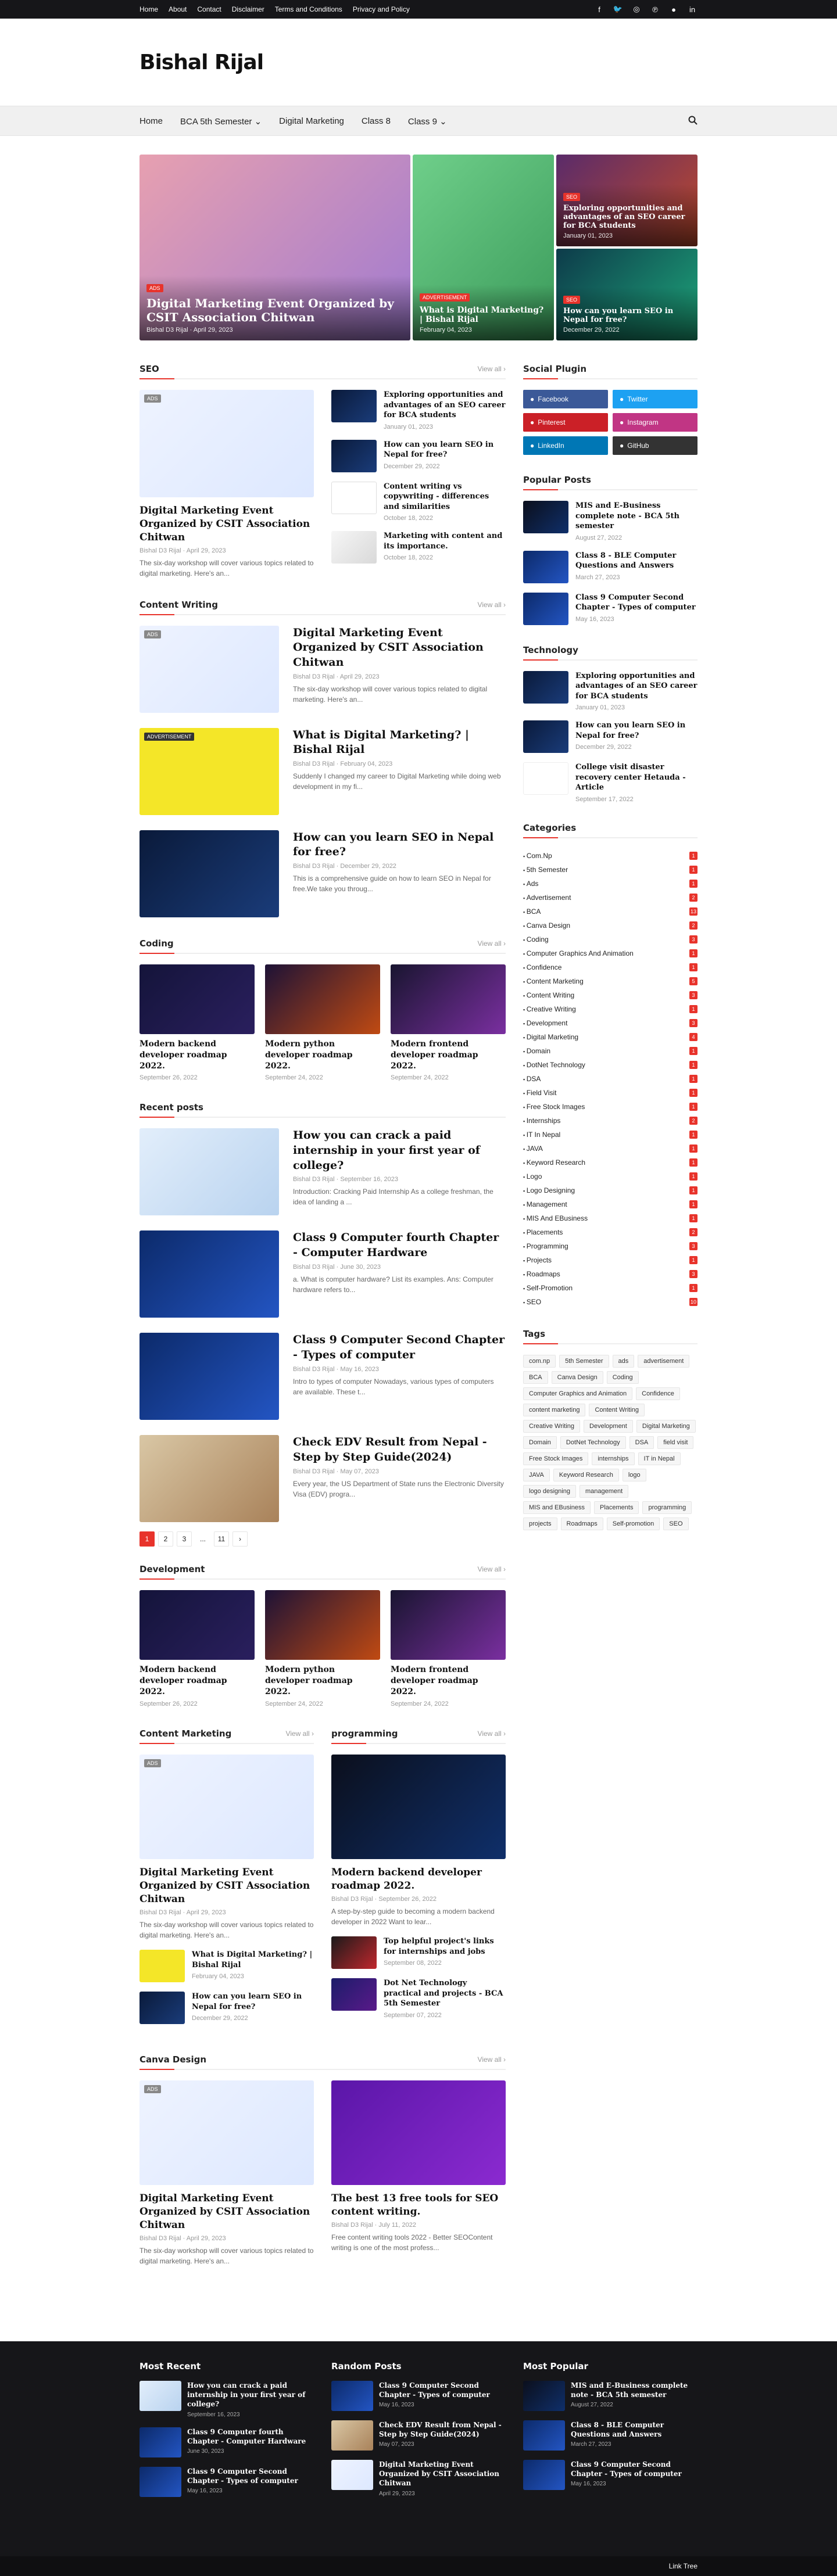 The image size is (837, 2576). Describe the element at coordinates (610, 1288) in the screenshot. I see `category-item: Self-Promotion 1` at that location.